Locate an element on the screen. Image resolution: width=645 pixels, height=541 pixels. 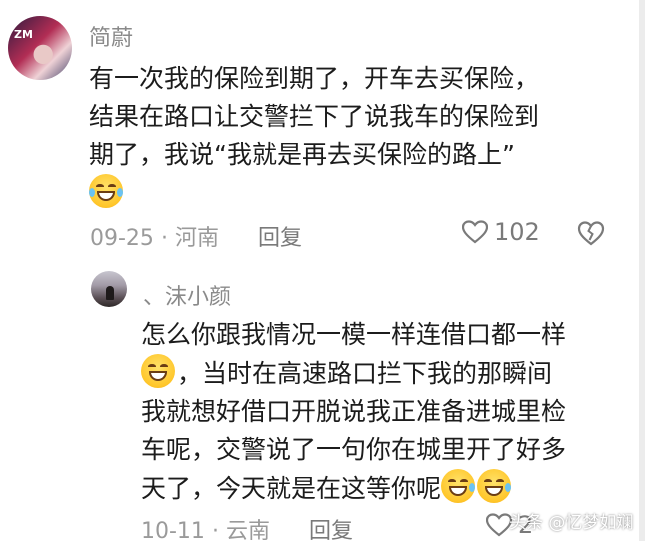
comment-date: 09-25 is located at coordinates (122, 238).